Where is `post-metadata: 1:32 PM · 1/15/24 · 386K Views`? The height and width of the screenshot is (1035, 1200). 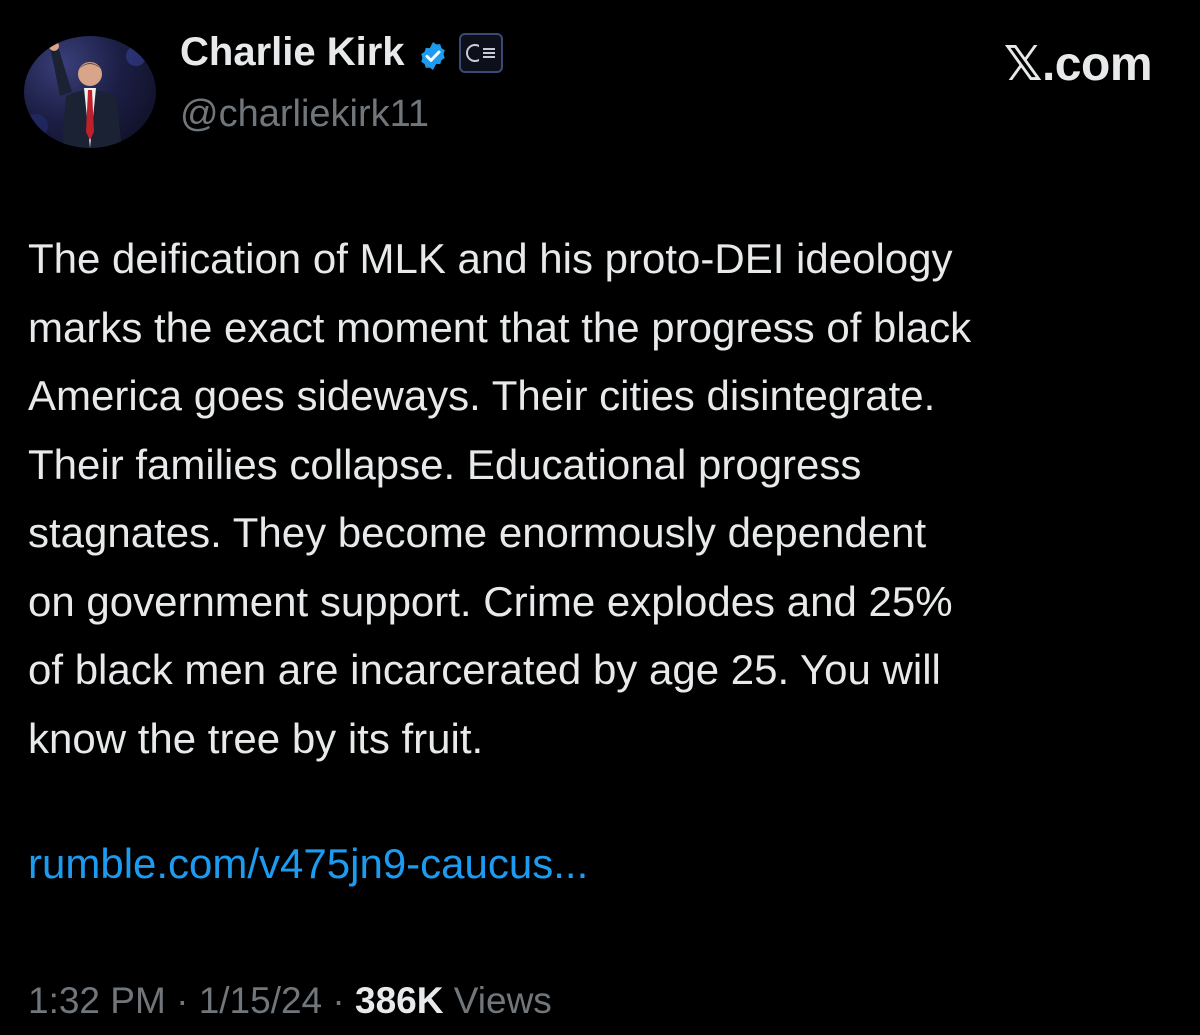 post-metadata: 1:32 PM · 1/15/24 · 386K Views is located at coordinates (290, 1001).